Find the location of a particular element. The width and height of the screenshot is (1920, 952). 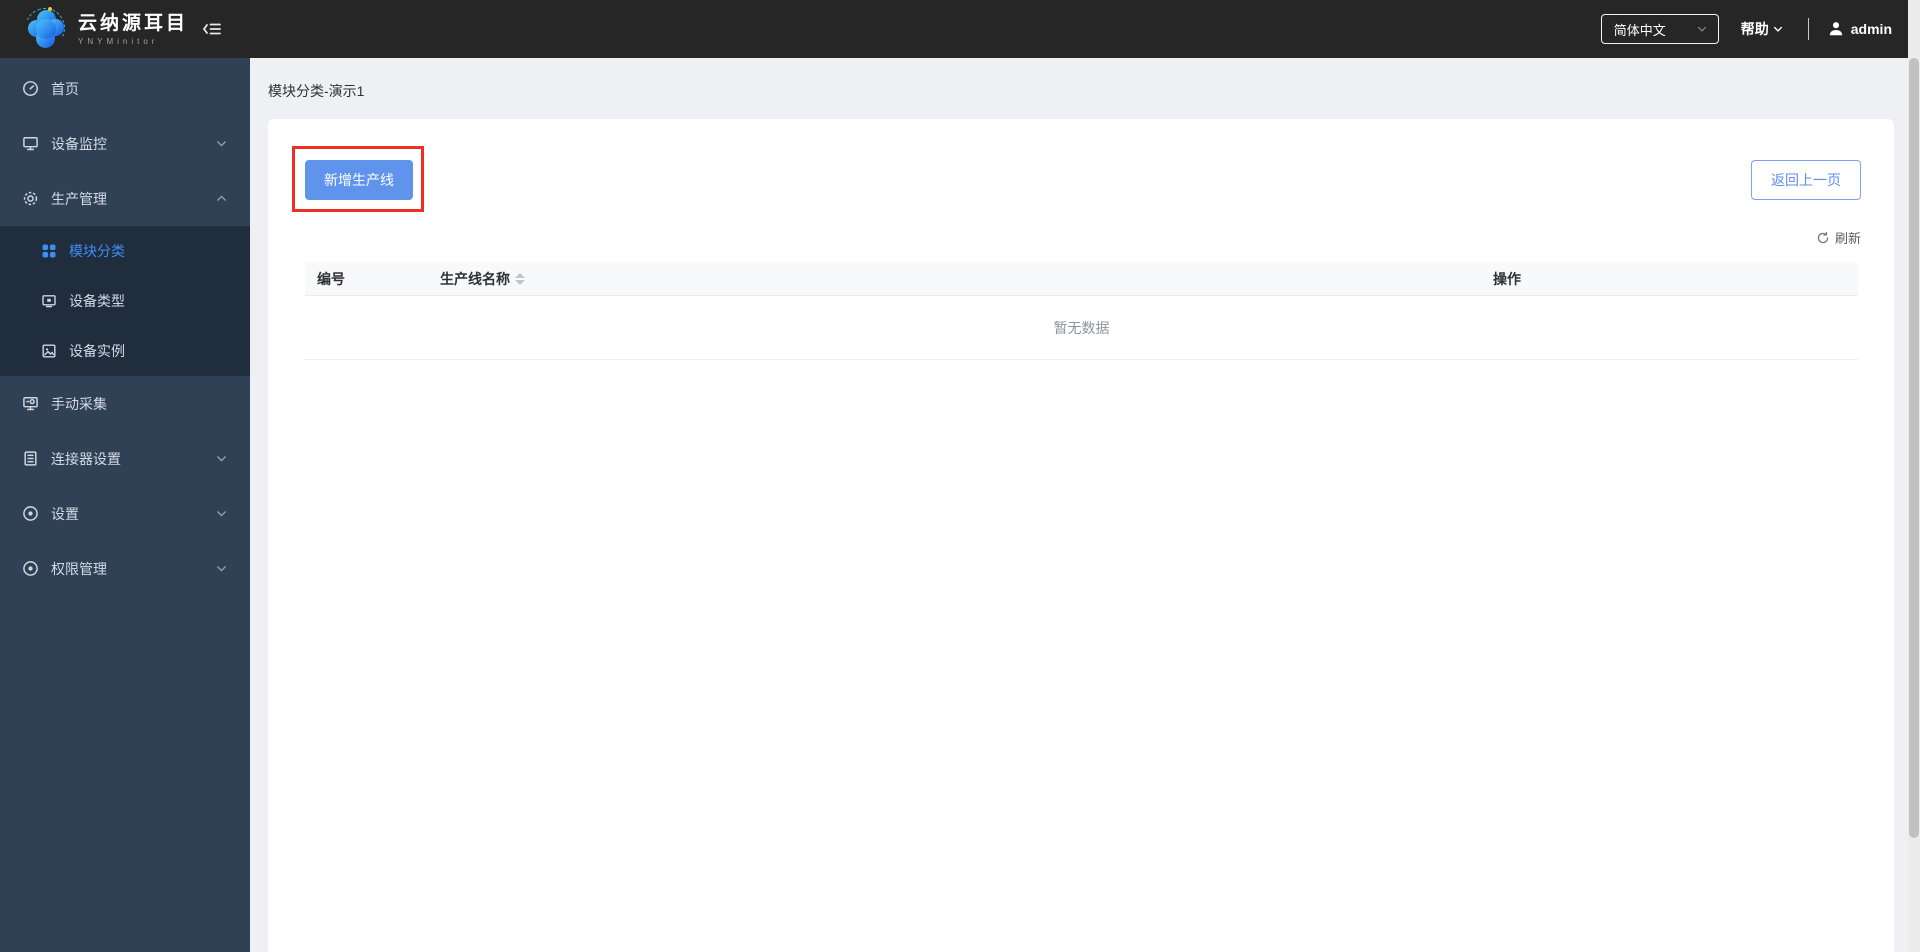

gauge-icon is located at coordinates (30, 88).